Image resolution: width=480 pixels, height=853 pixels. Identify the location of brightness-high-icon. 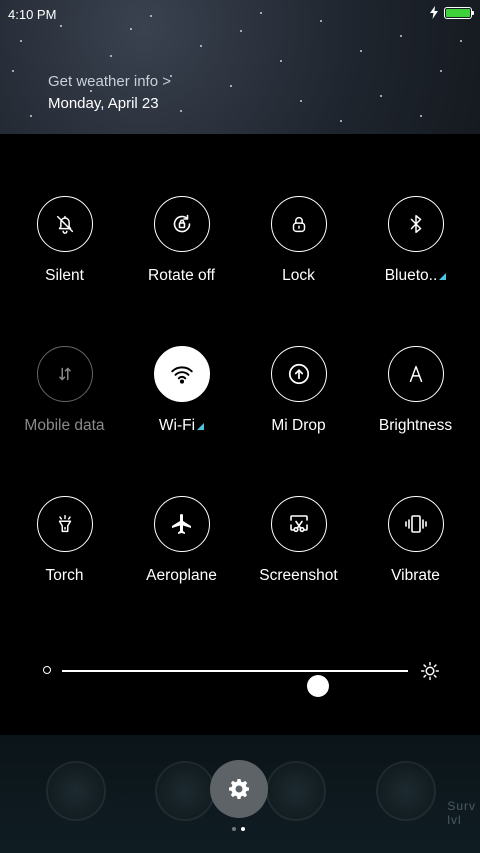
(430, 671).